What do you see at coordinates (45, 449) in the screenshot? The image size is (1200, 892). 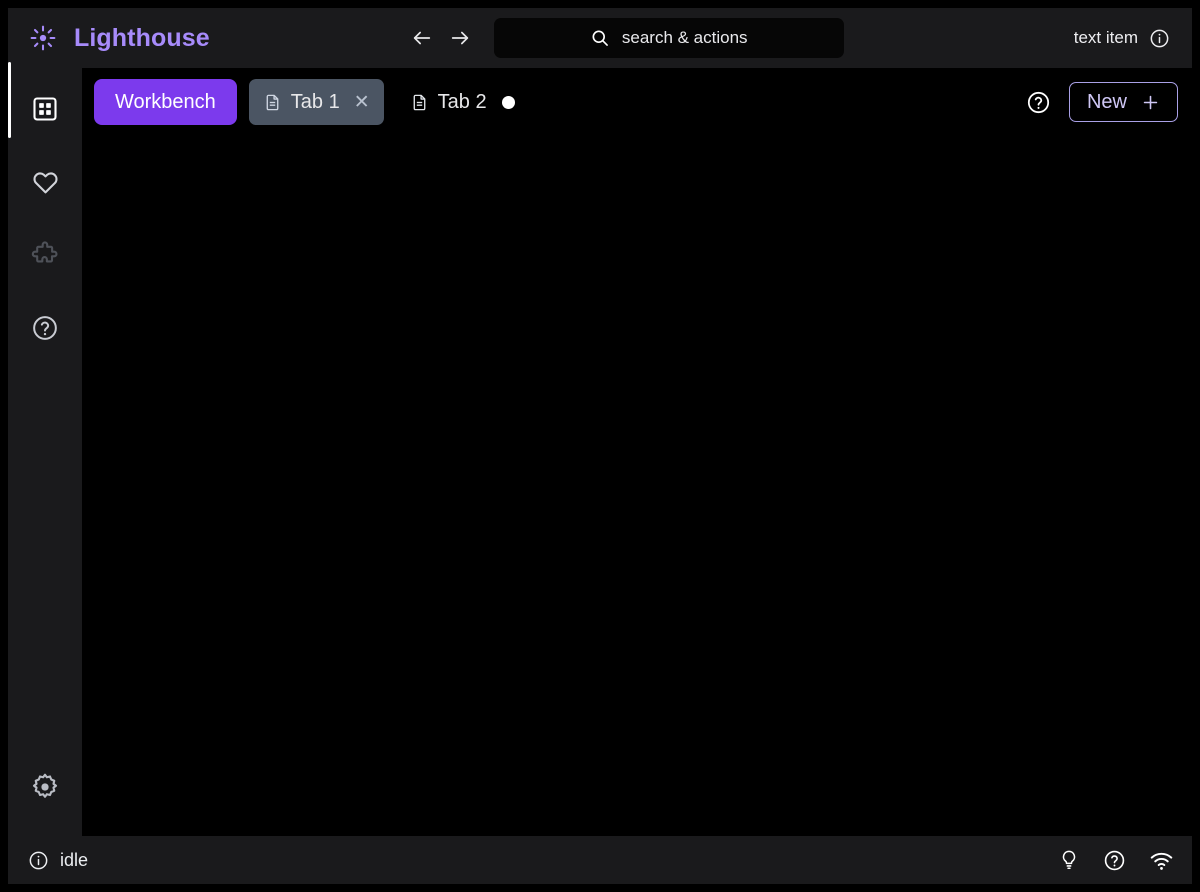 I see `sidebar` at bounding box center [45, 449].